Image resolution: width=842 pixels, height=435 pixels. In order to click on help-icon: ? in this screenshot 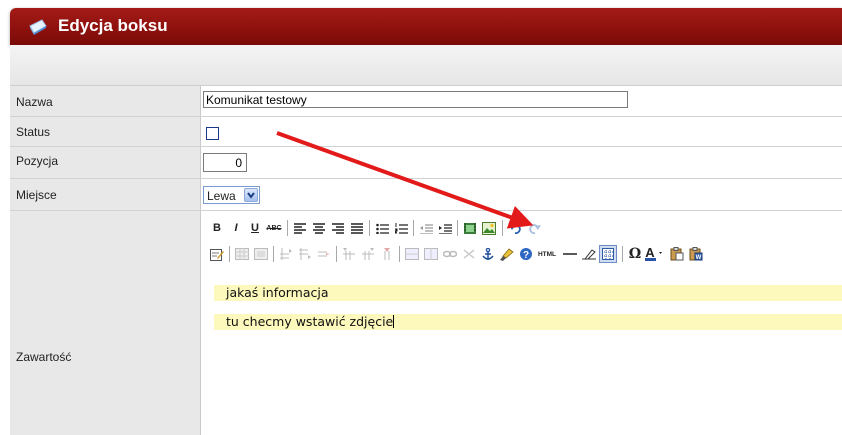, I will do `click(526, 254)`.